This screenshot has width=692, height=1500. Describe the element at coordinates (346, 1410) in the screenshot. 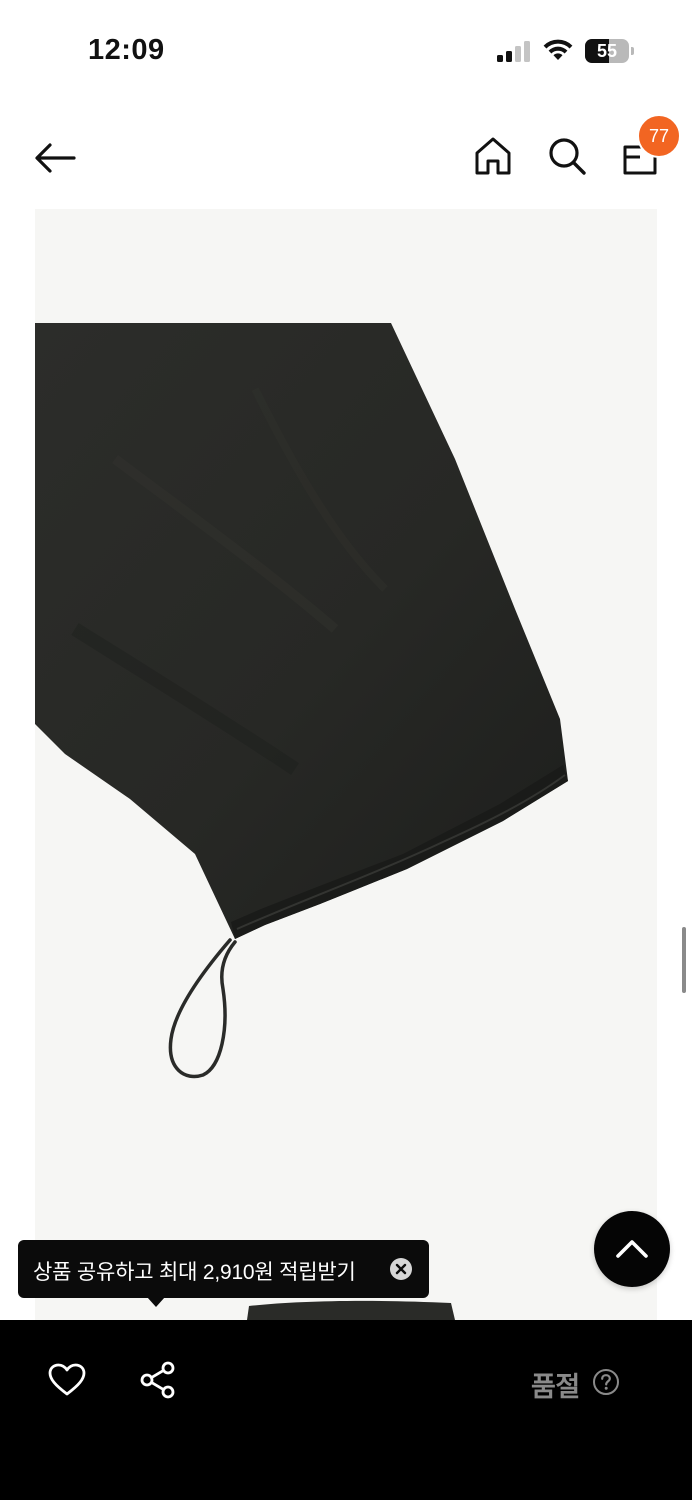

I see `bottom-action-bar: 품절` at that location.